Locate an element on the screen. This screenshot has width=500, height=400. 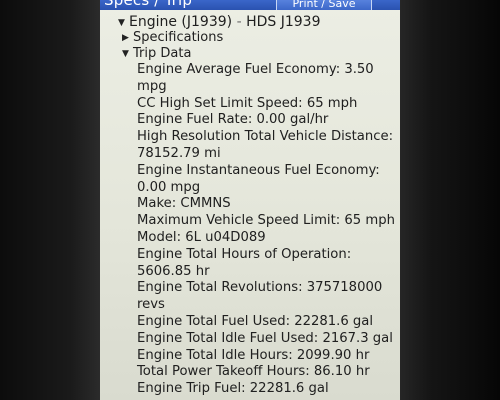
trip-data-line: Make: CMMNS is located at coordinates (184, 204).